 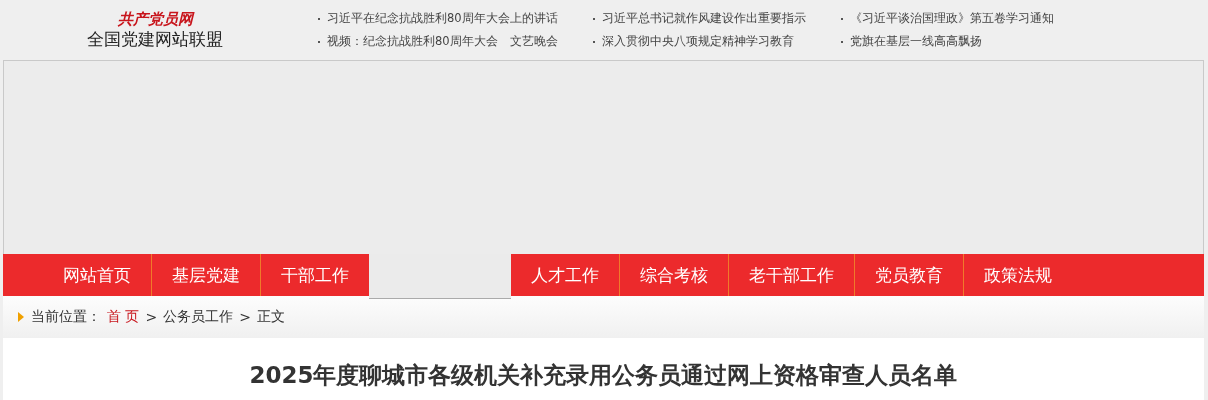 What do you see at coordinates (717, 18) in the screenshot?
I see `headline-link: 习近平总书记就作风建设作出重要指示` at bounding box center [717, 18].